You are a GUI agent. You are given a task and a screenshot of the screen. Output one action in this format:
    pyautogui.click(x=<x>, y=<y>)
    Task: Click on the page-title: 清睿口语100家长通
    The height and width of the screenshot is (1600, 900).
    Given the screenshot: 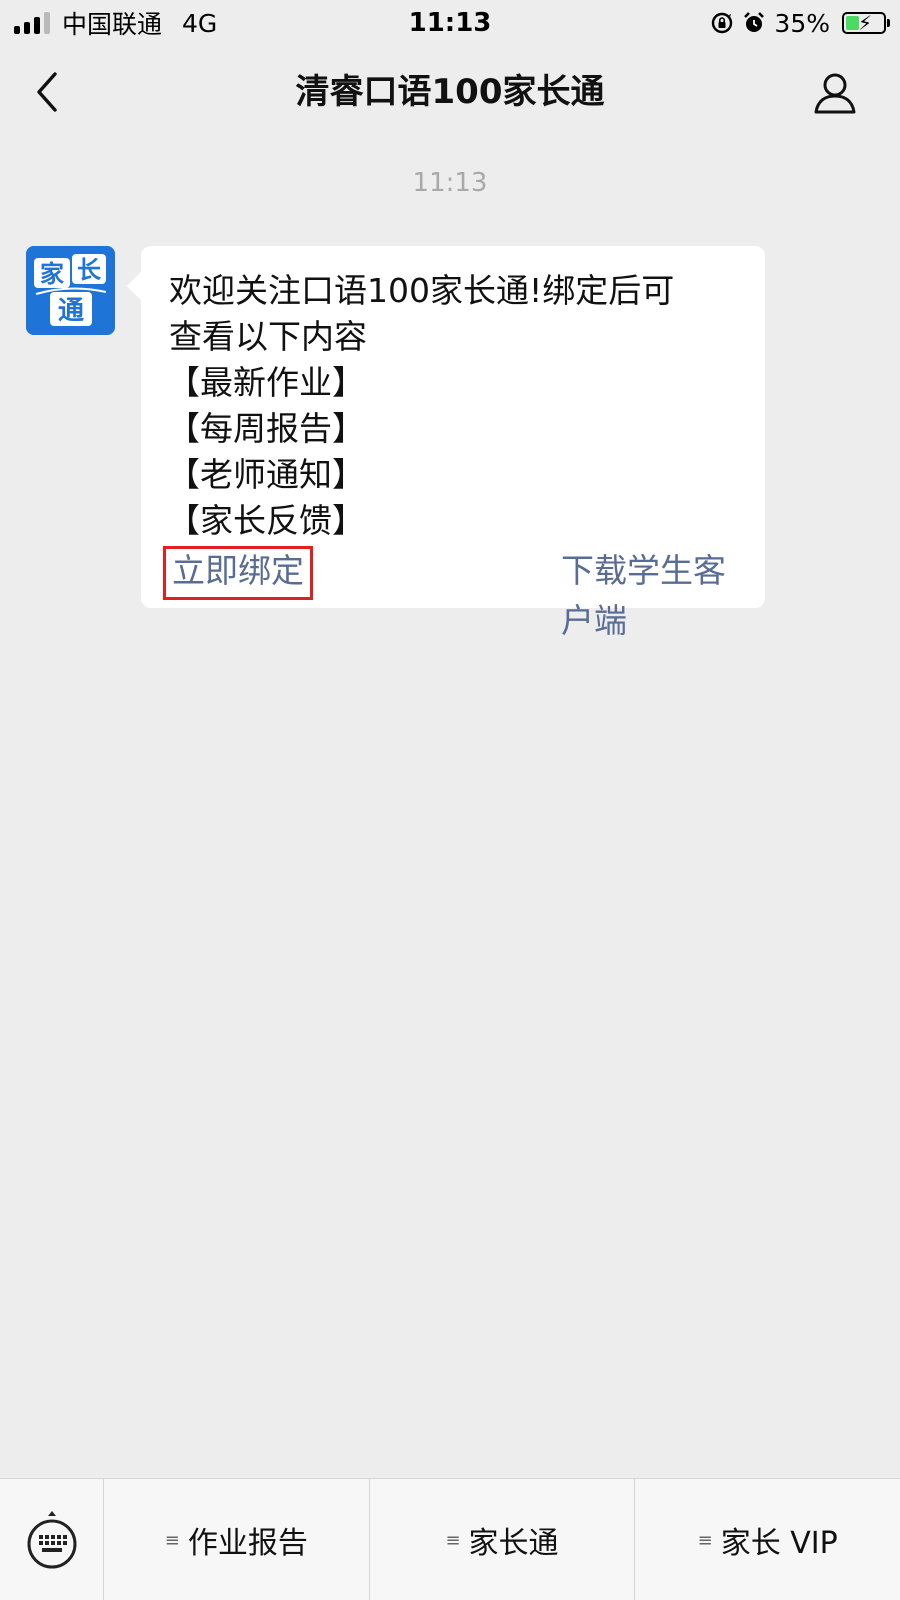 What is the action you would take?
    pyautogui.click(x=450, y=92)
    